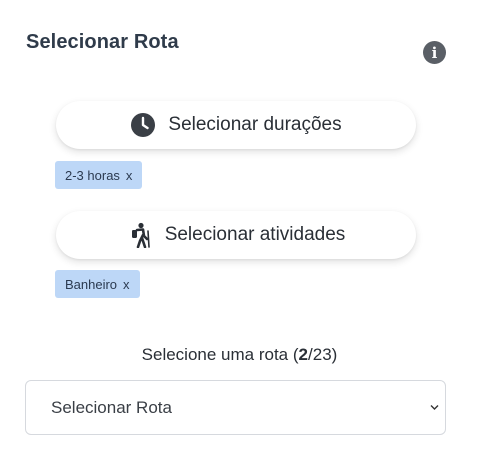  What do you see at coordinates (143, 125) in the screenshot?
I see `clock-icon` at bounding box center [143, 125].